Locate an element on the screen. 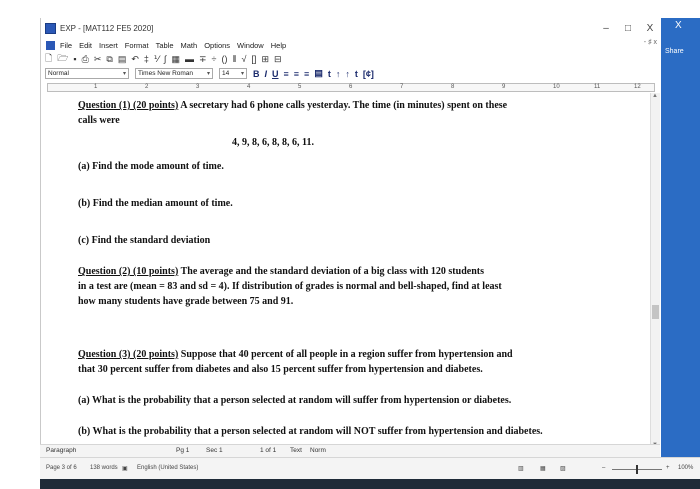 This screenshot has width=700, height=489. scroll-up-icon: ▲ is located at coordinates (655, 96).